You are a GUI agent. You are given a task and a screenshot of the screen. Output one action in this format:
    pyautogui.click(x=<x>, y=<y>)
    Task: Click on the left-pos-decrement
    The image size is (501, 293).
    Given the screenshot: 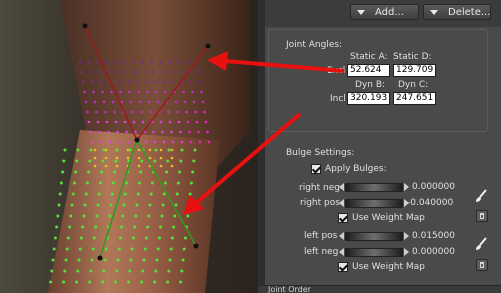 What is the action you would take?
    pyautogui.click(x=341, y=236)
    